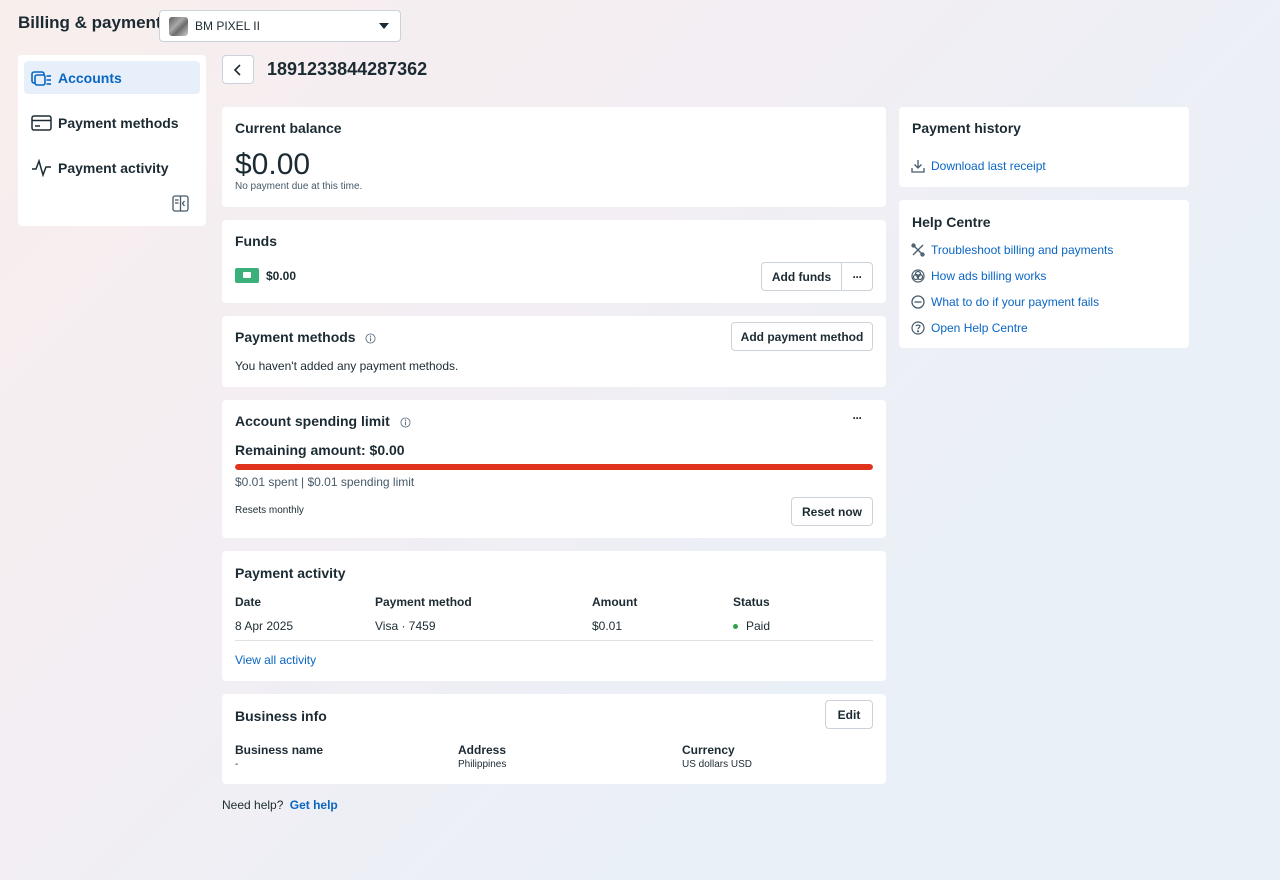 This screenshot has height=880, width=1280. What do you see at coordinates (482, 750) in the screenshot?
I see `address-label: Address` at bounding box center [482, 750].